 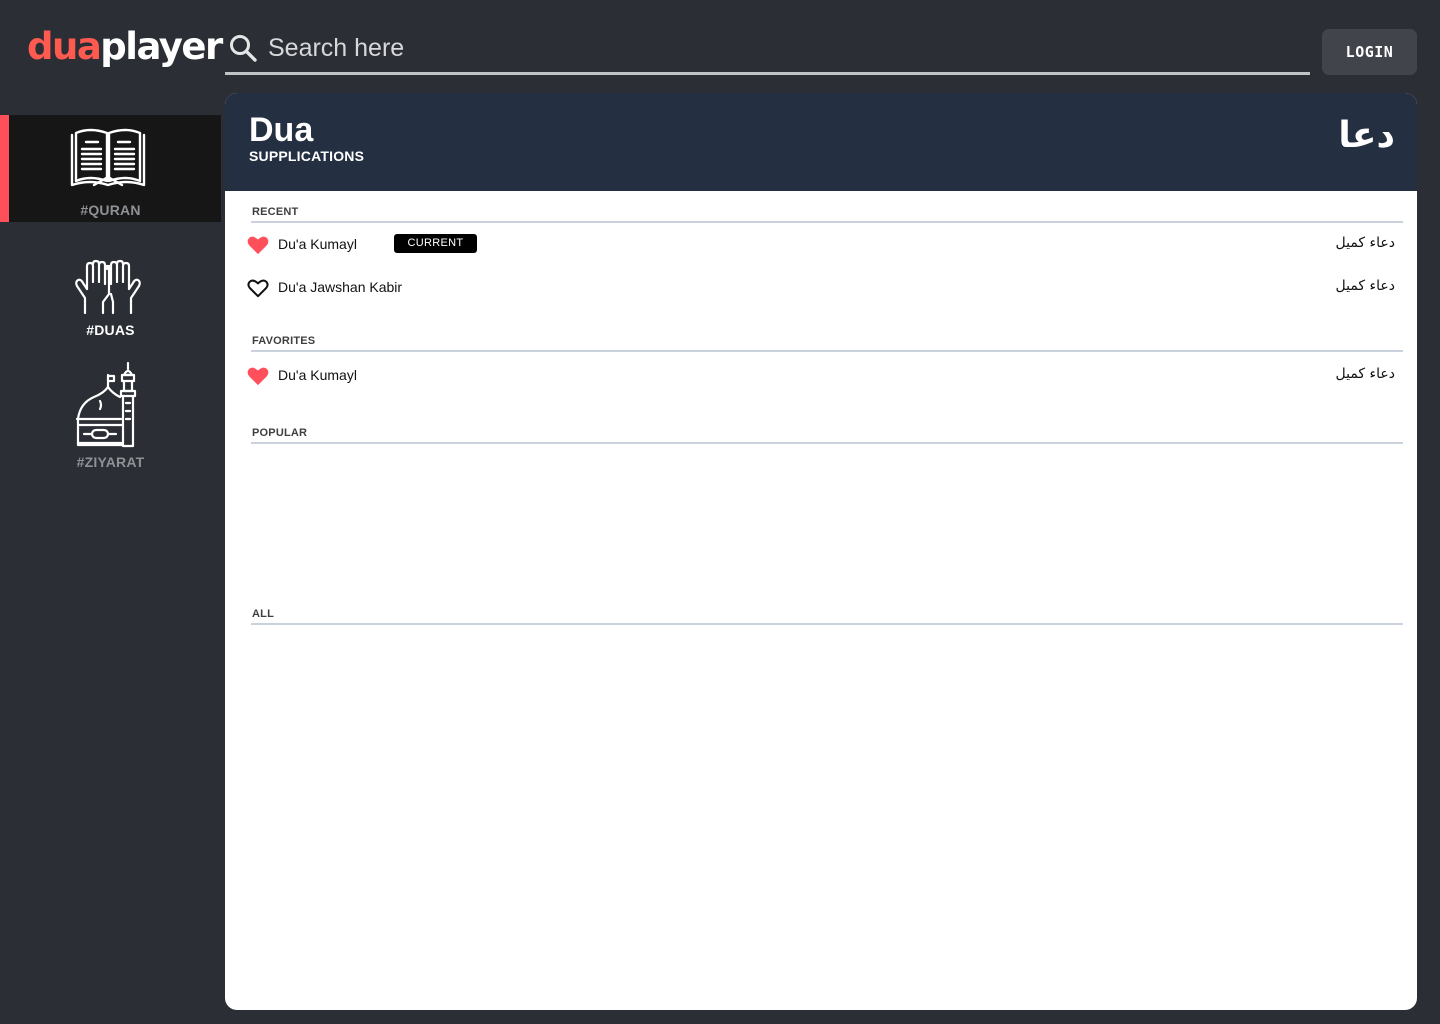 I want to click on section-label: RECENT, so click(x=827, y=214).